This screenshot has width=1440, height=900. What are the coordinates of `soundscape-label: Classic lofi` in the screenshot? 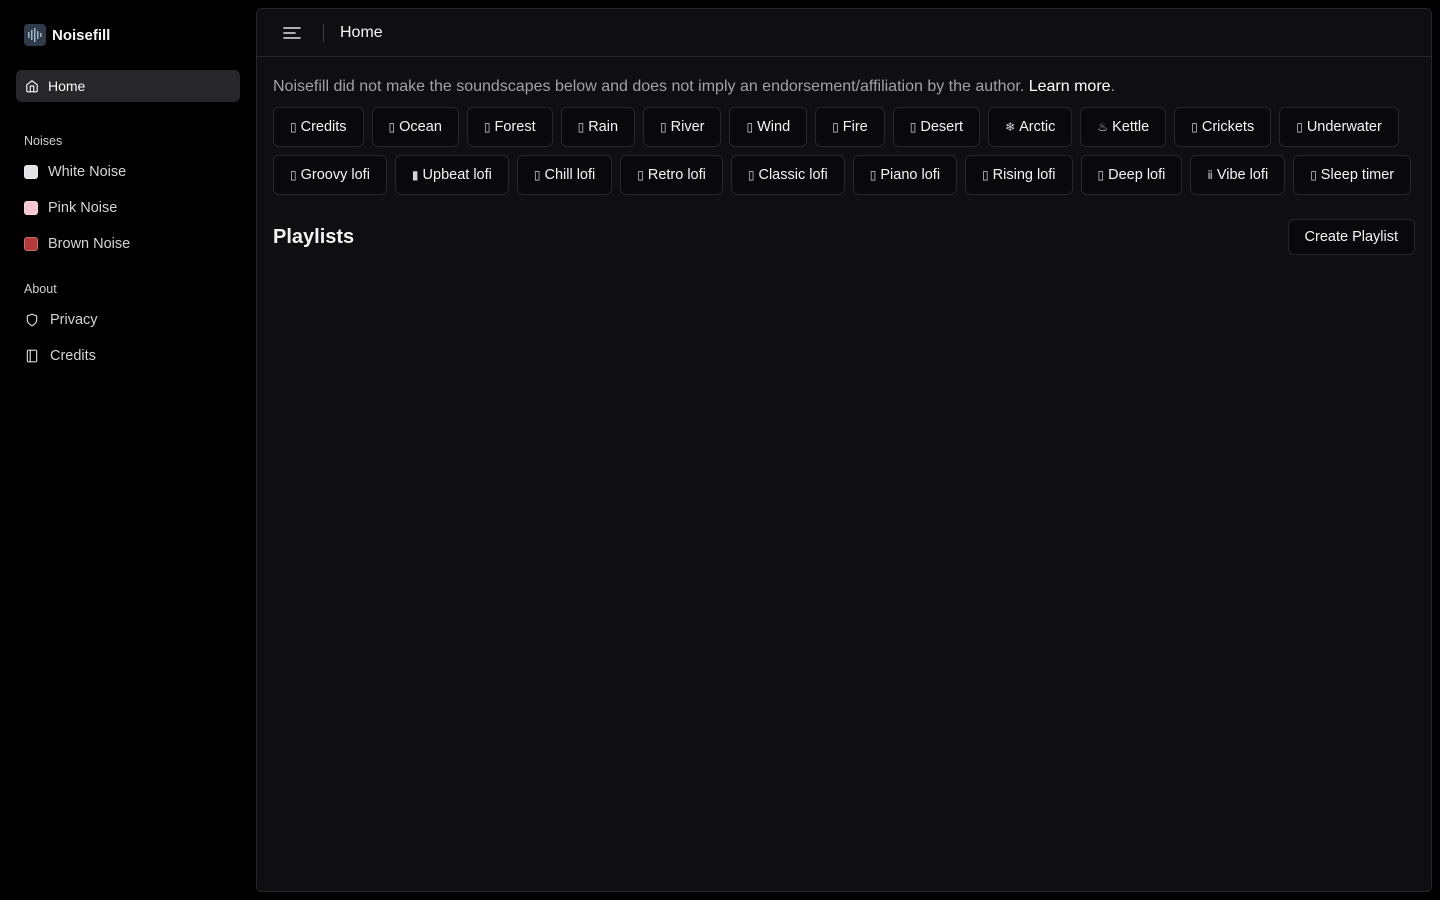 It's located at (793, 175).